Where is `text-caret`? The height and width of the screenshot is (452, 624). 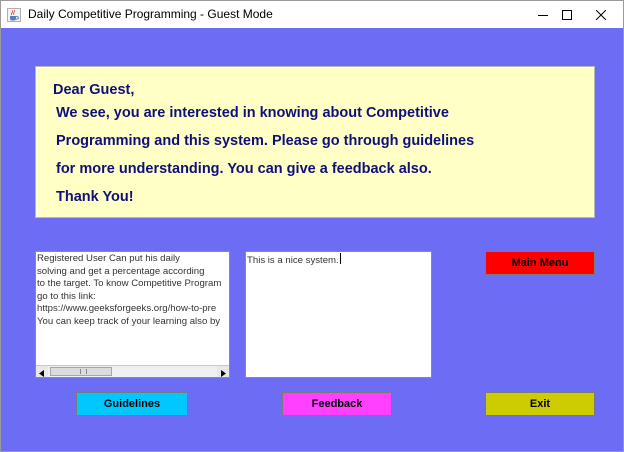 text-caret is located at coordinates (340, 258).